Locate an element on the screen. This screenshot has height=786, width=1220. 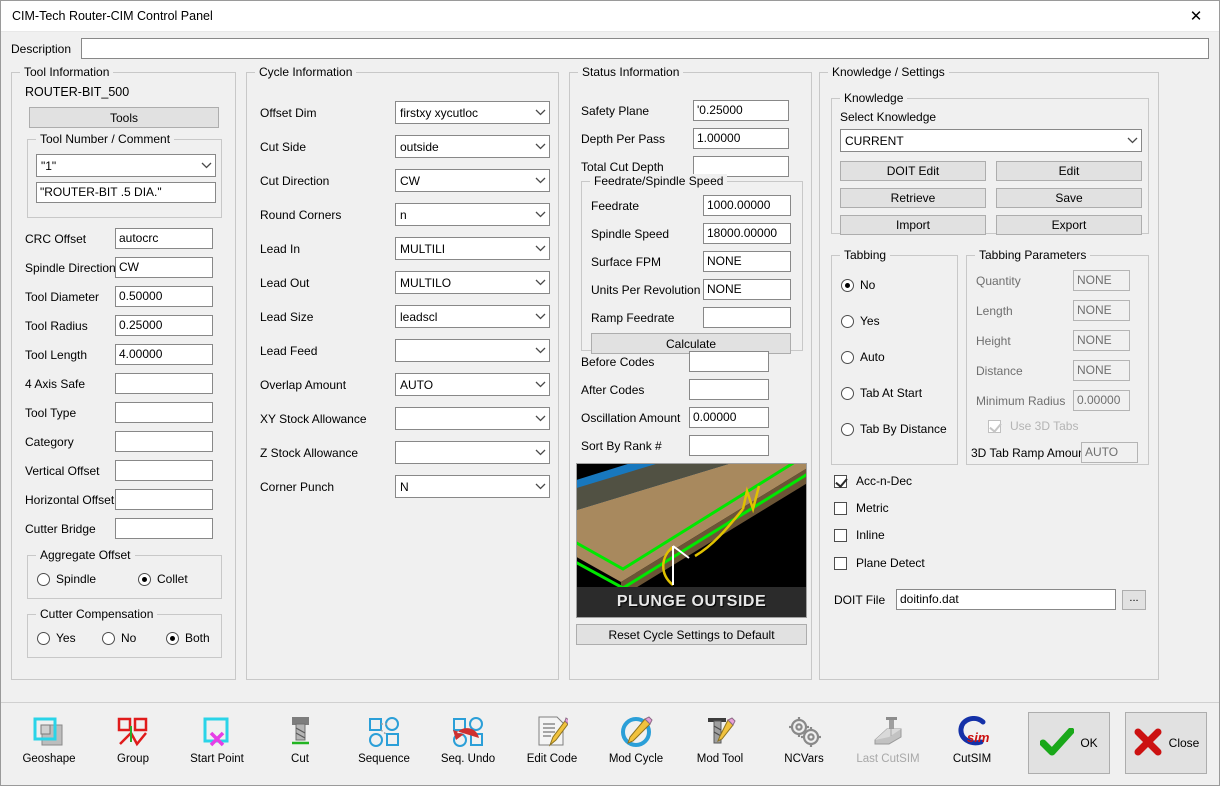
horizontal-offset-input is located at coordinates (164, 499).